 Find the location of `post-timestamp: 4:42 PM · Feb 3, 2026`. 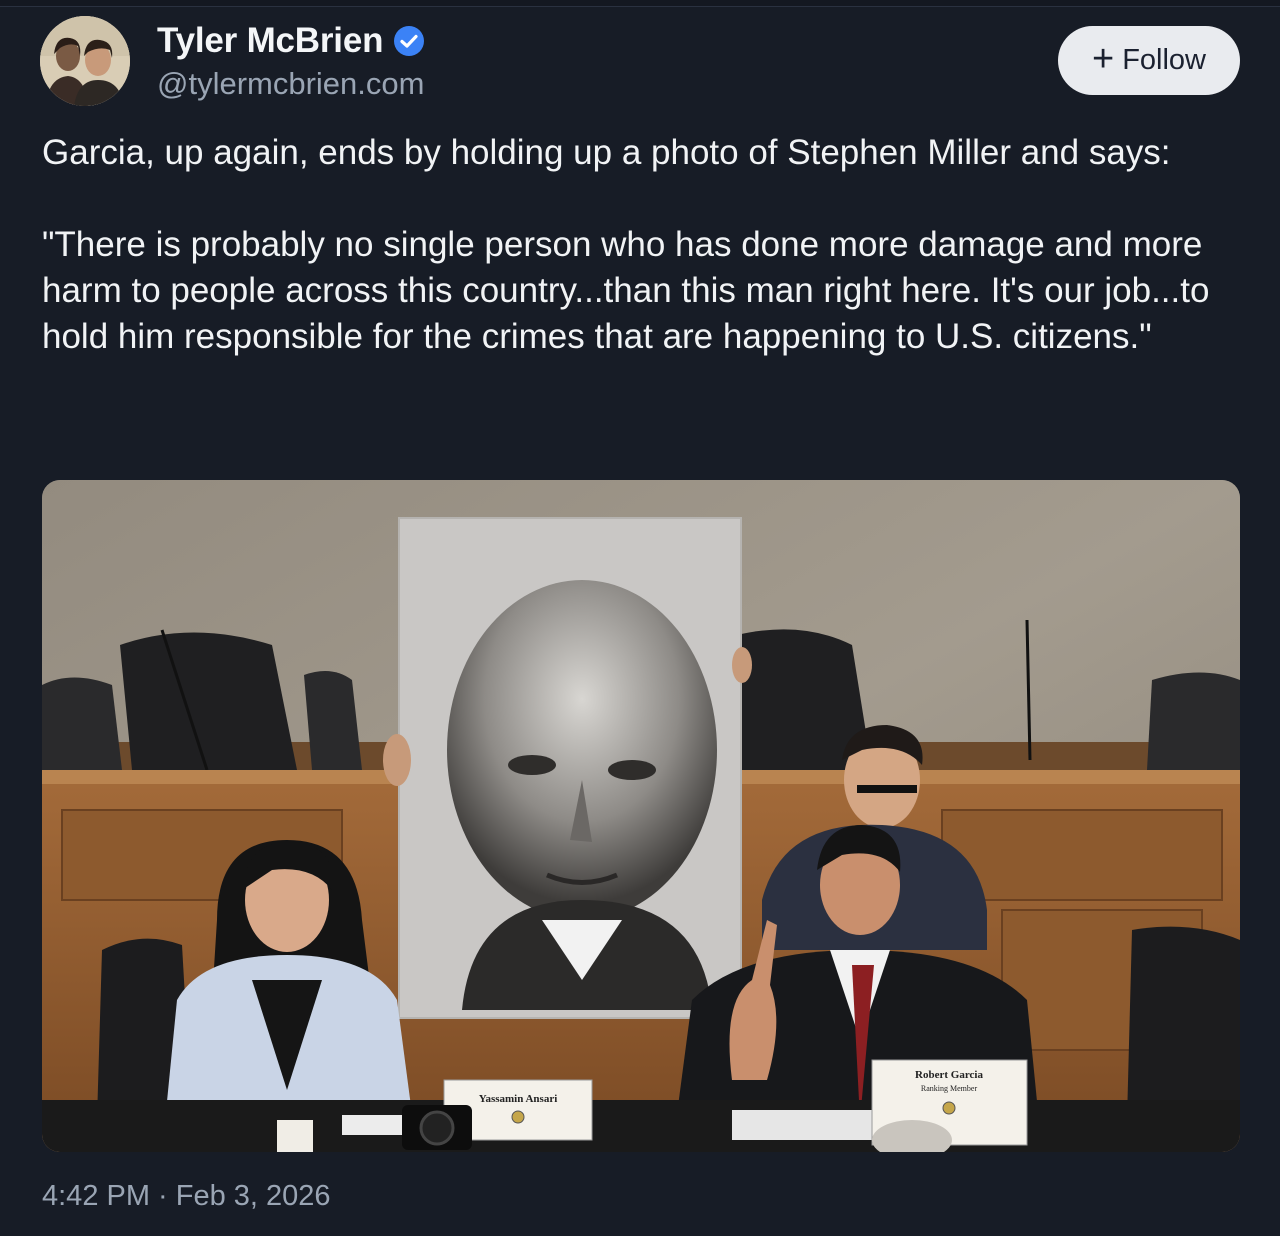

post-timestamp: 4:42 PM · Feb 3, 2026 is located at coordinates (186, 1196).